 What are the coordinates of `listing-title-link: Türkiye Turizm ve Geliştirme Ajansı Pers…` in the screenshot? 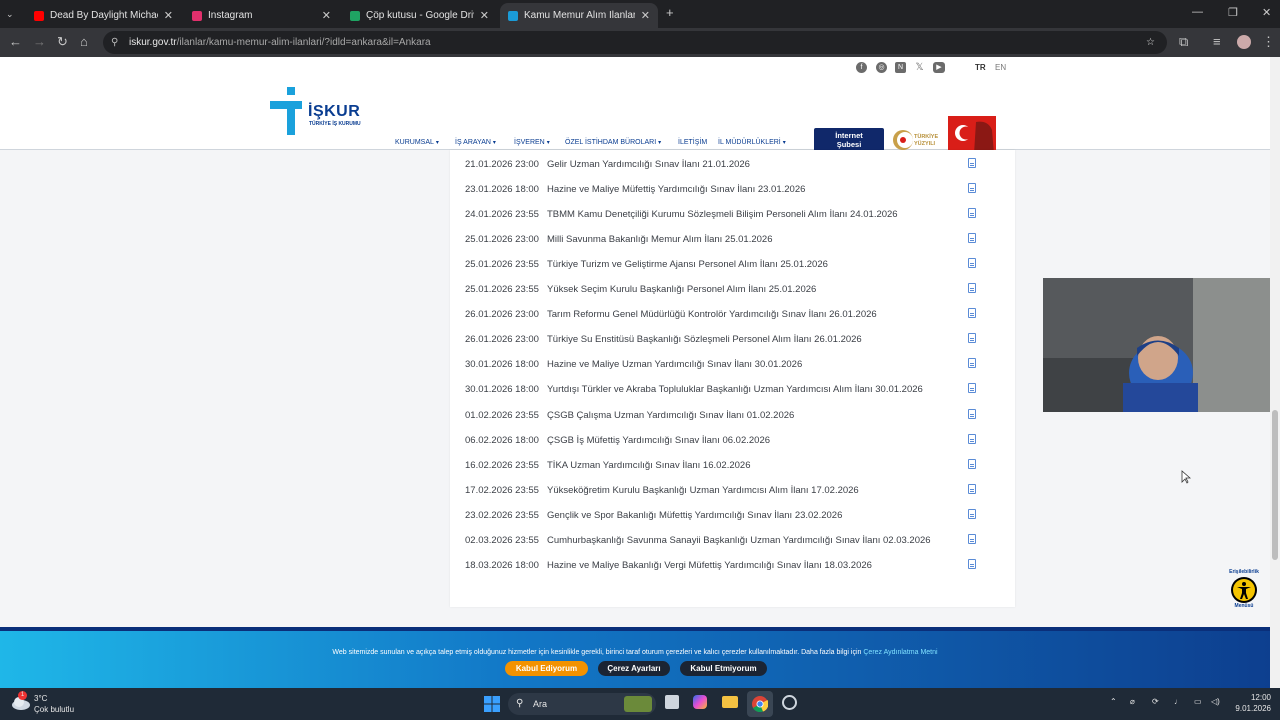 It's located at (687, 264).